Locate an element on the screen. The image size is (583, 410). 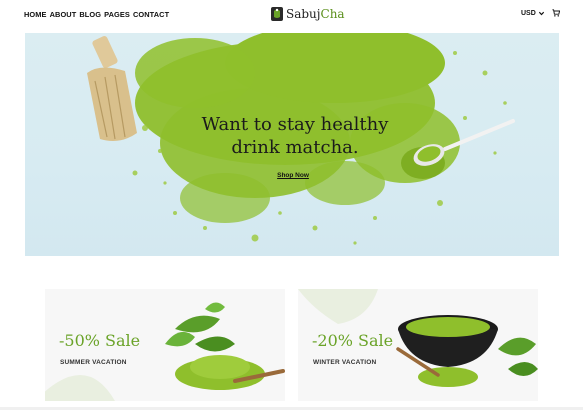
promo-card-winter: -20% Sale WINTER VACATION is located at coordinates (418, 345).